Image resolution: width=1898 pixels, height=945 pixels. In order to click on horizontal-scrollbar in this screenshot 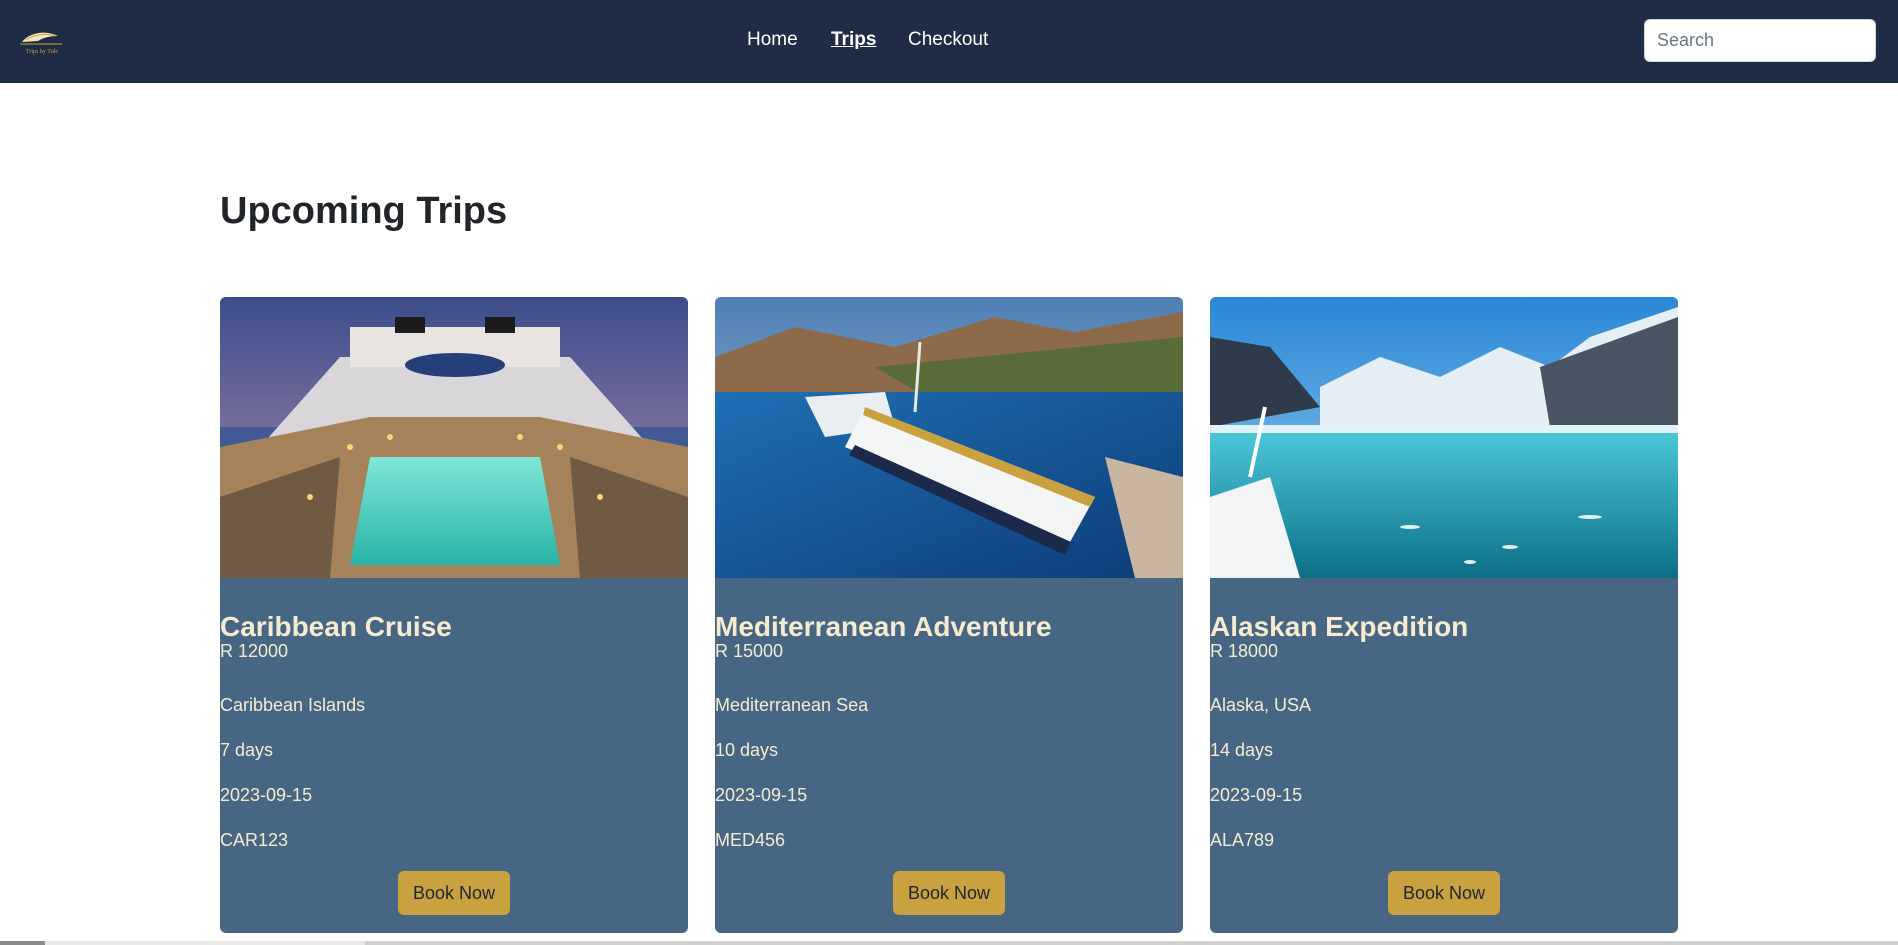, I will do `click(949, 943)`.